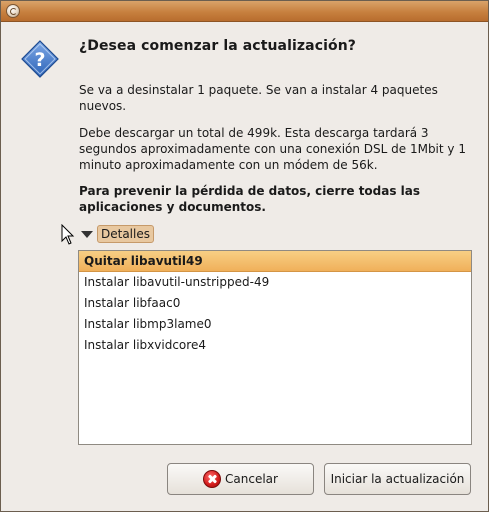  I want to click on list-item: Instalar libxvidcore4, so click(275, 345).